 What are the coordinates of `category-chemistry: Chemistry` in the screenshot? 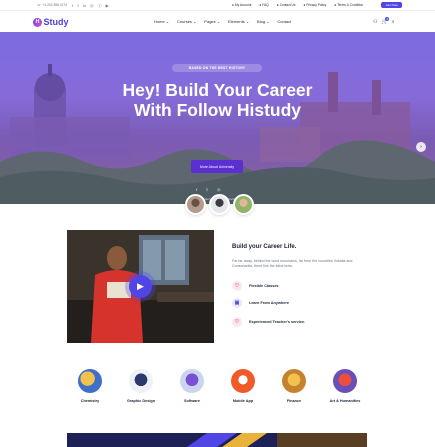 It's located at (90, 386).